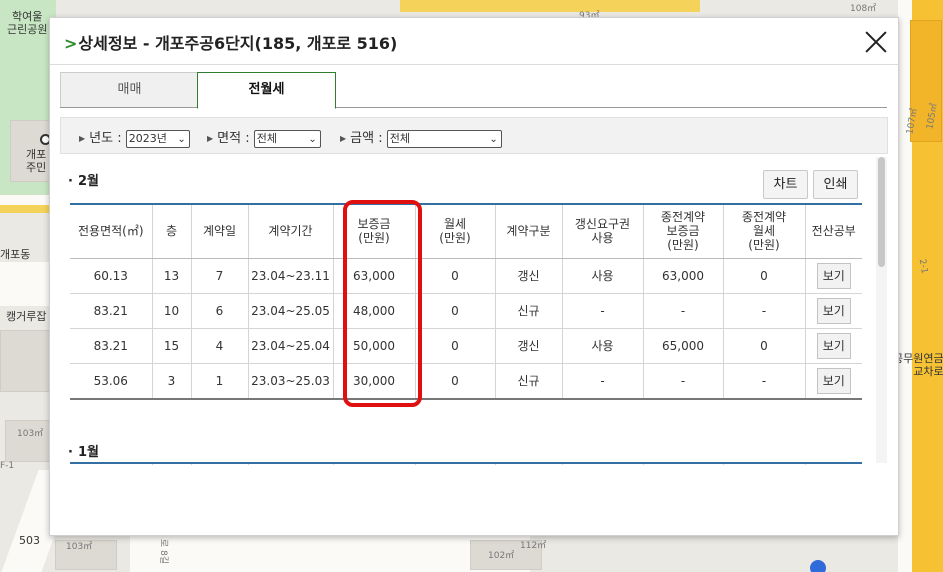 The width and height of the screenshot is (943, 572). Describe the element at coordinates (785, 184) in the screenshot. I see `chart-button: 차트` at that location.